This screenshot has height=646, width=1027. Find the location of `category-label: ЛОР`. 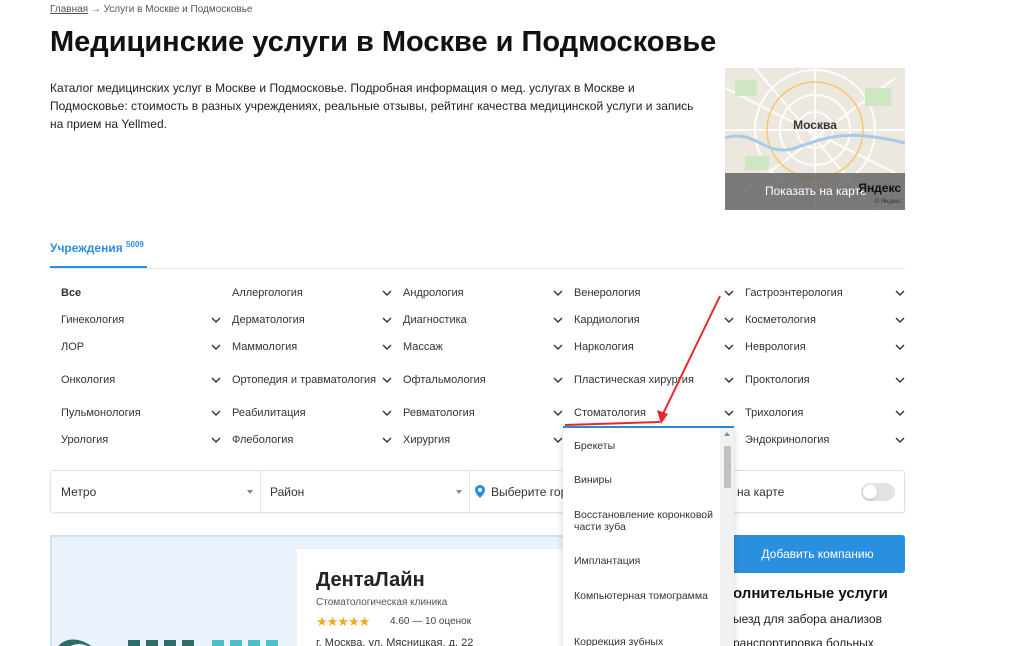

category-label: ЛОР is located at coordinates (73, 347).